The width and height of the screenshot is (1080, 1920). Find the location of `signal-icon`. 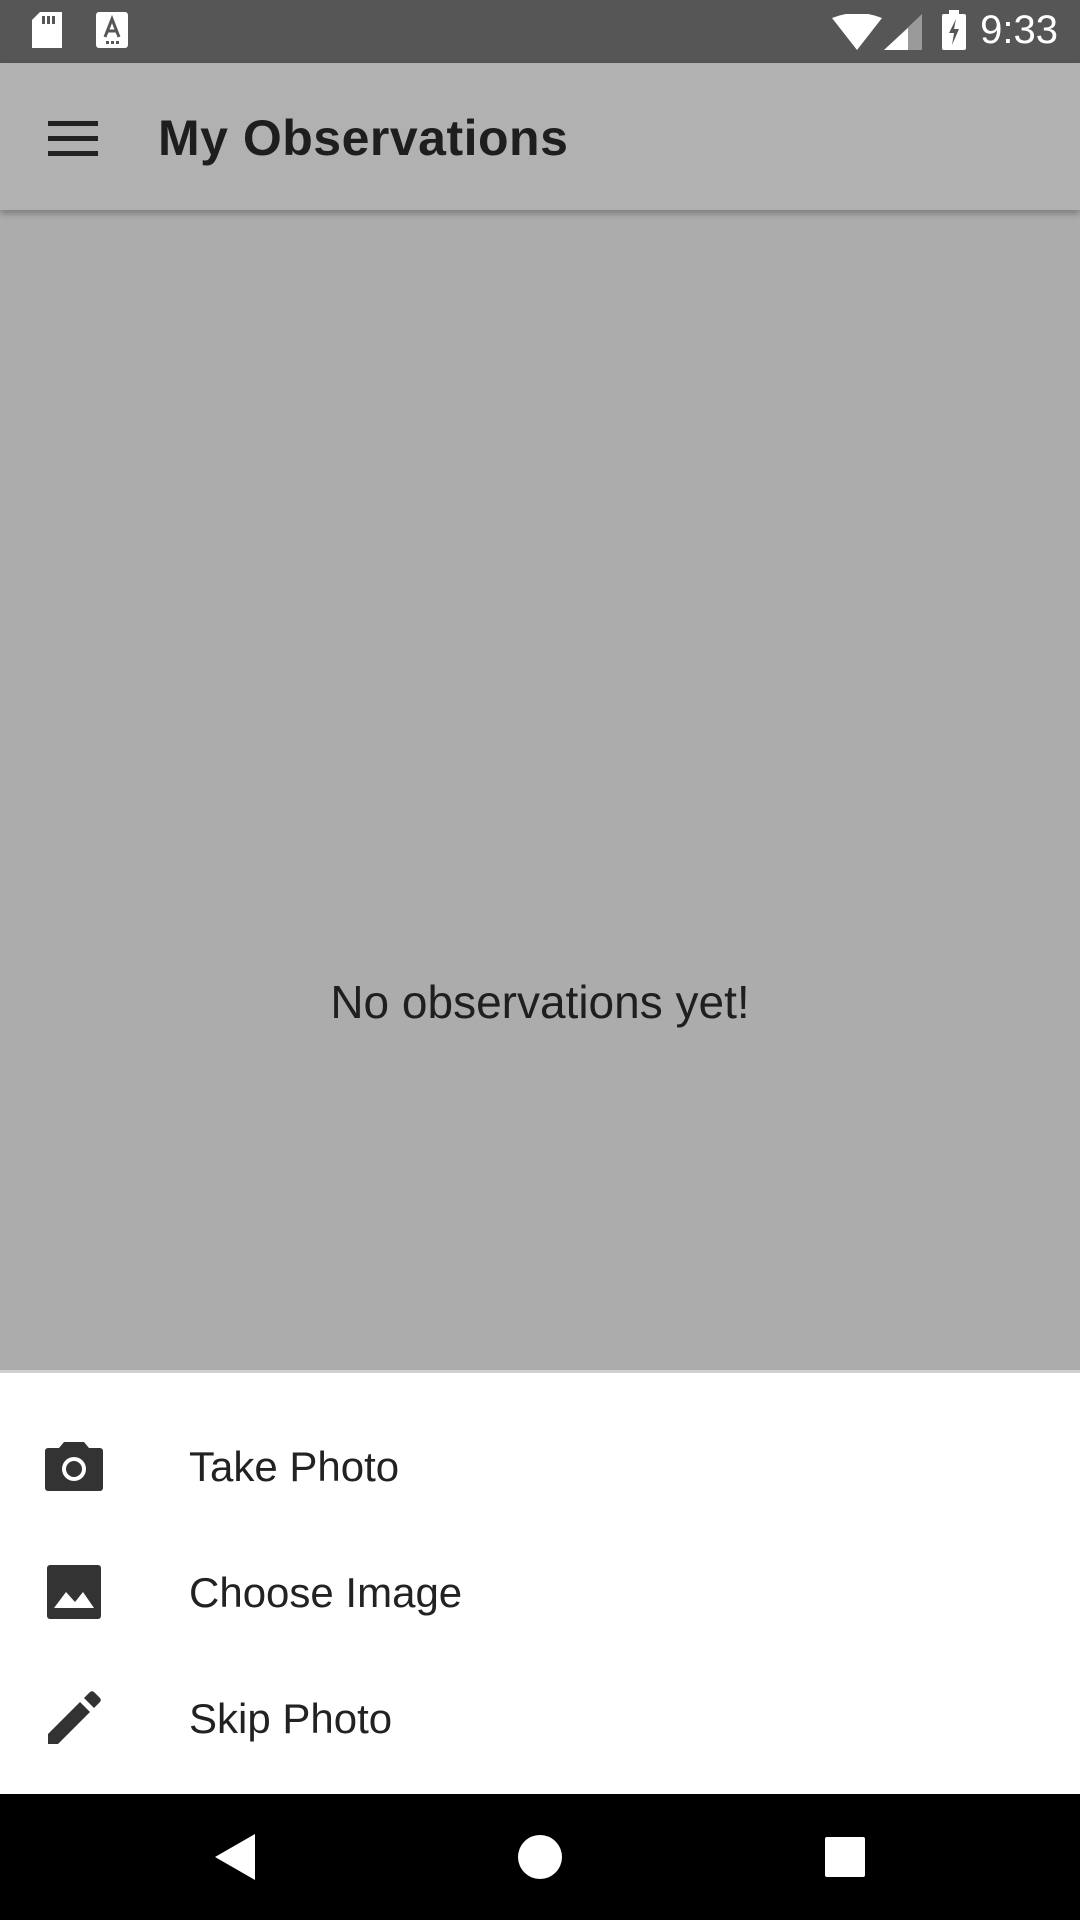

signal-icon is located at coordinates (903, 34).